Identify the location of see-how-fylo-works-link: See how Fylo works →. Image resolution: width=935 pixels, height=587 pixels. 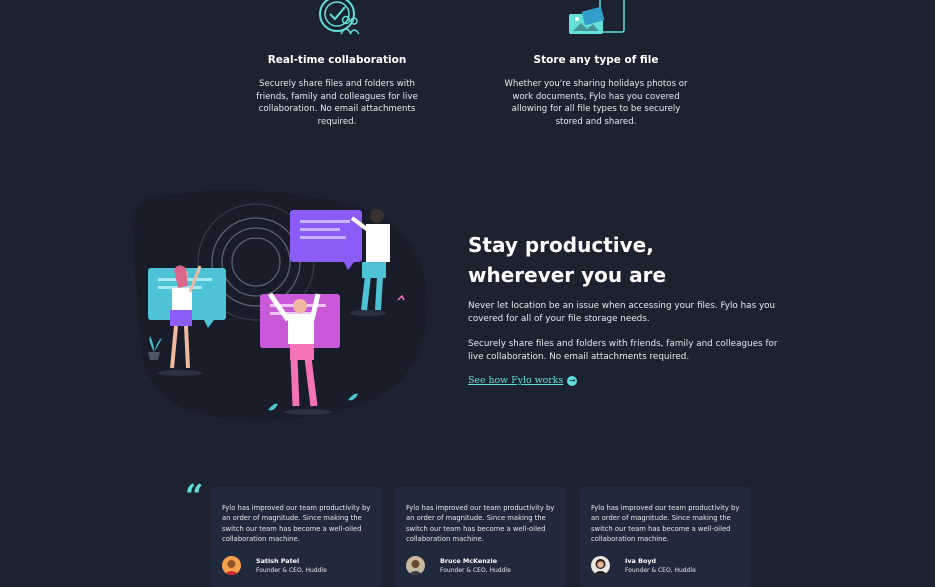
(523, 380).